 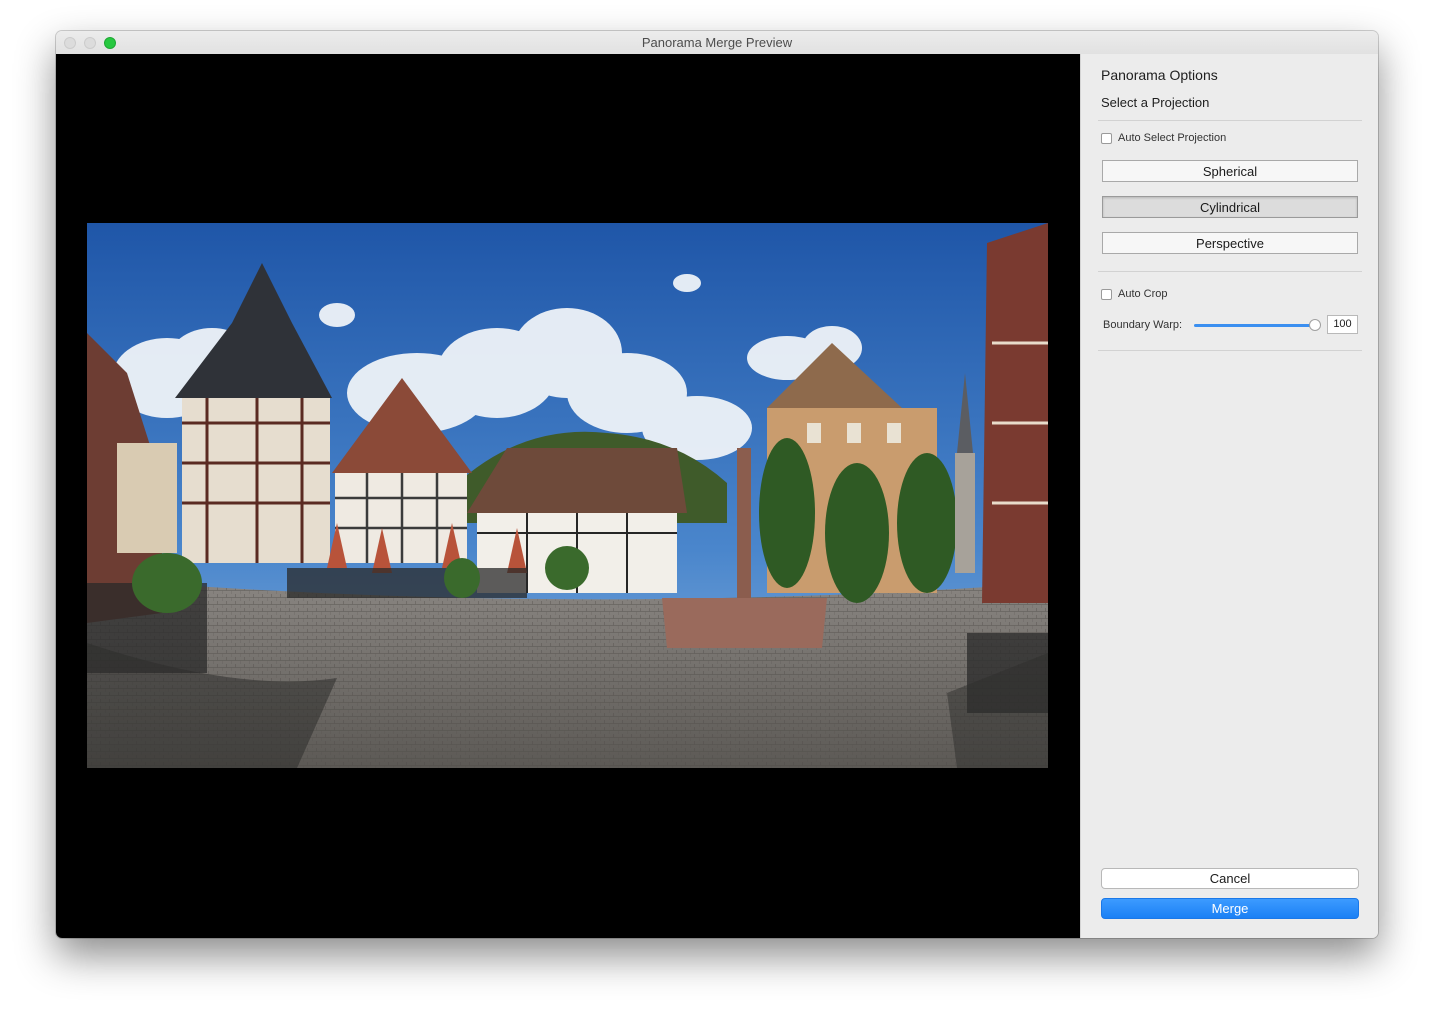 I want to click on cancel-button: Cancel, so click(x=1230, y=878).